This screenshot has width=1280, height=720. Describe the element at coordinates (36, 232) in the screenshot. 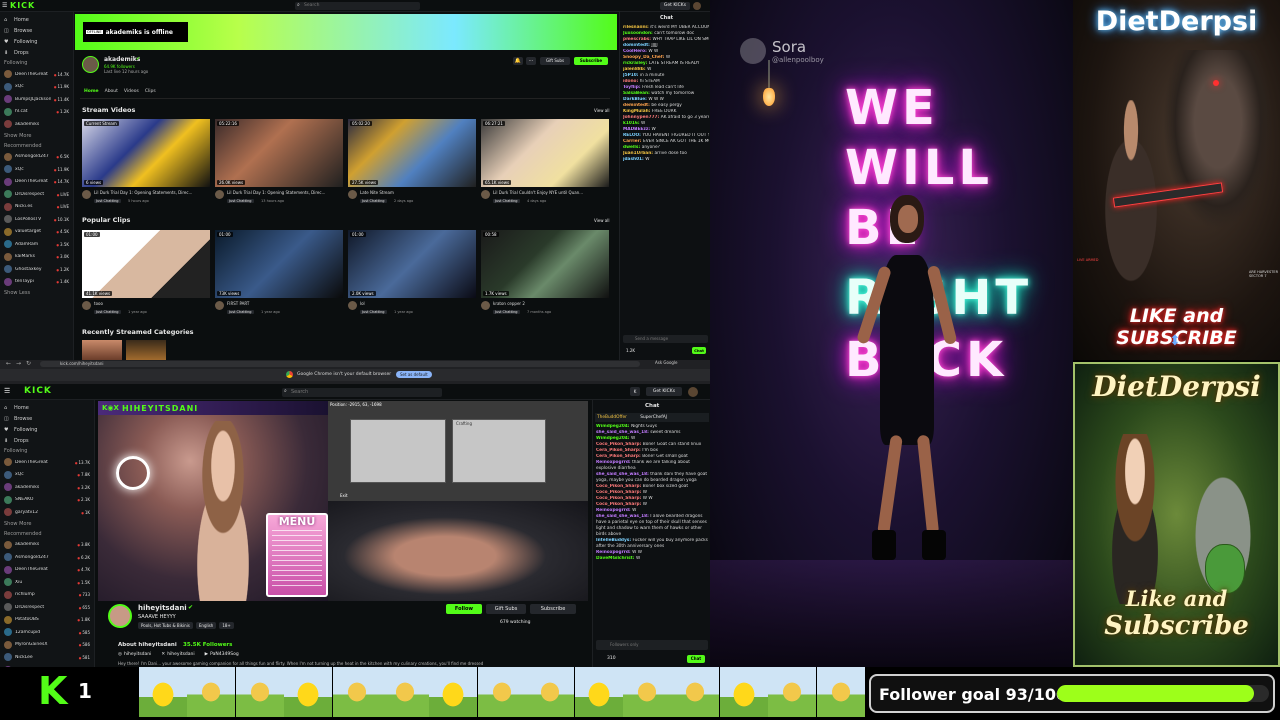

I see `top-recommended-channel-item: valuetarget 4.5K` at that location.